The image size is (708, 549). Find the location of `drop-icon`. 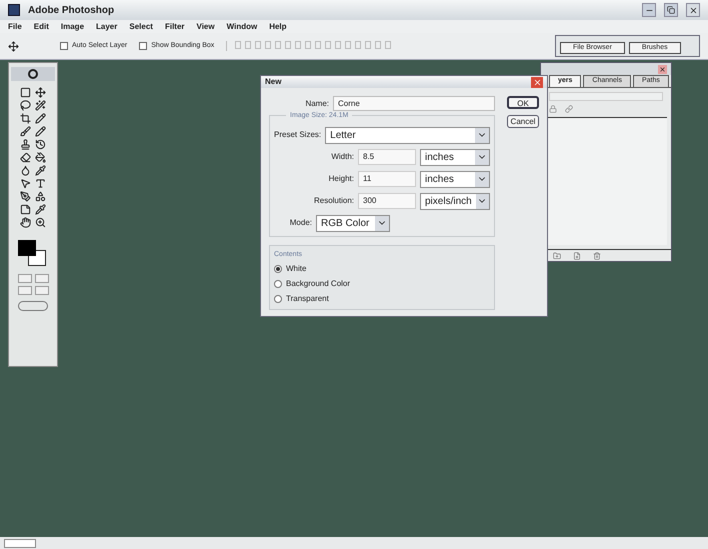

drop-icon is located at coordinates (25, 170).